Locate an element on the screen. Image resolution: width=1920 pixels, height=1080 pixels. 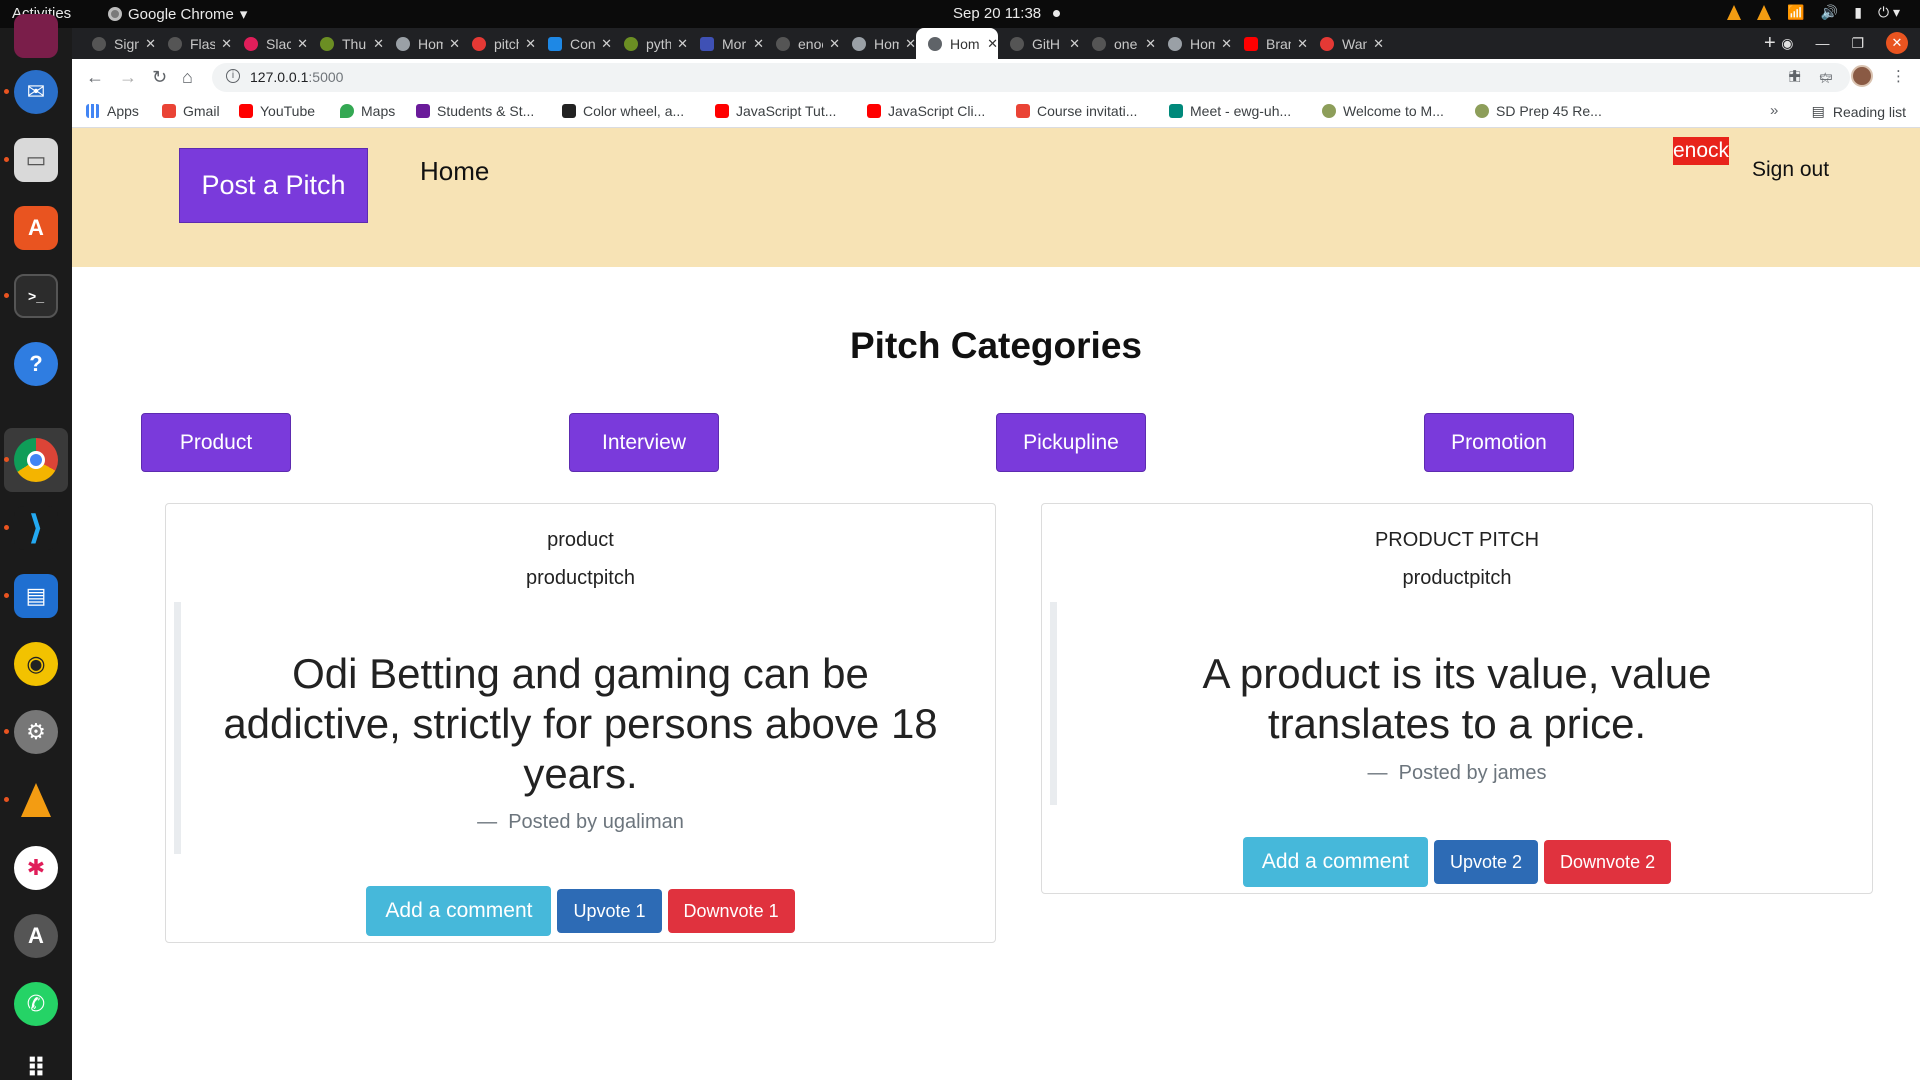
tab-8: Mor ✕ is located at coordinates (726, 43).